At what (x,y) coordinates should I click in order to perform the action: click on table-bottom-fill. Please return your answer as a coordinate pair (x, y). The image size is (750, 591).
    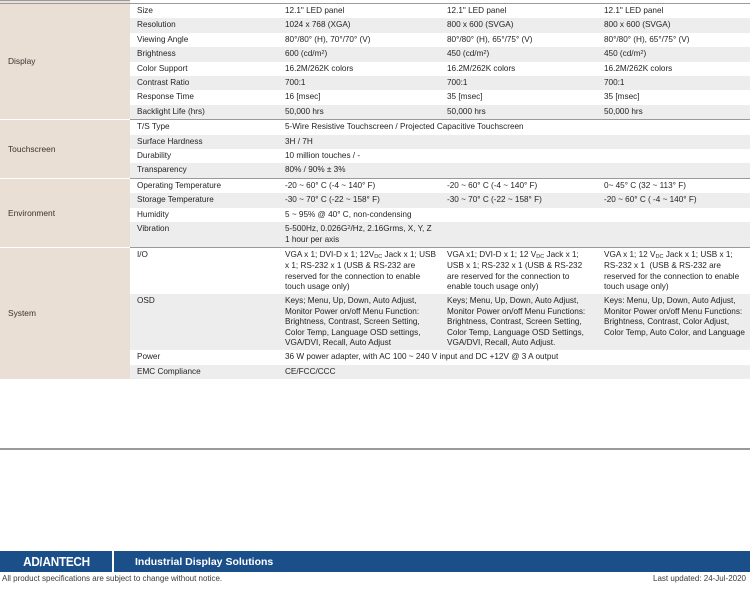
    Looking at the image, I should click on (375, 451).